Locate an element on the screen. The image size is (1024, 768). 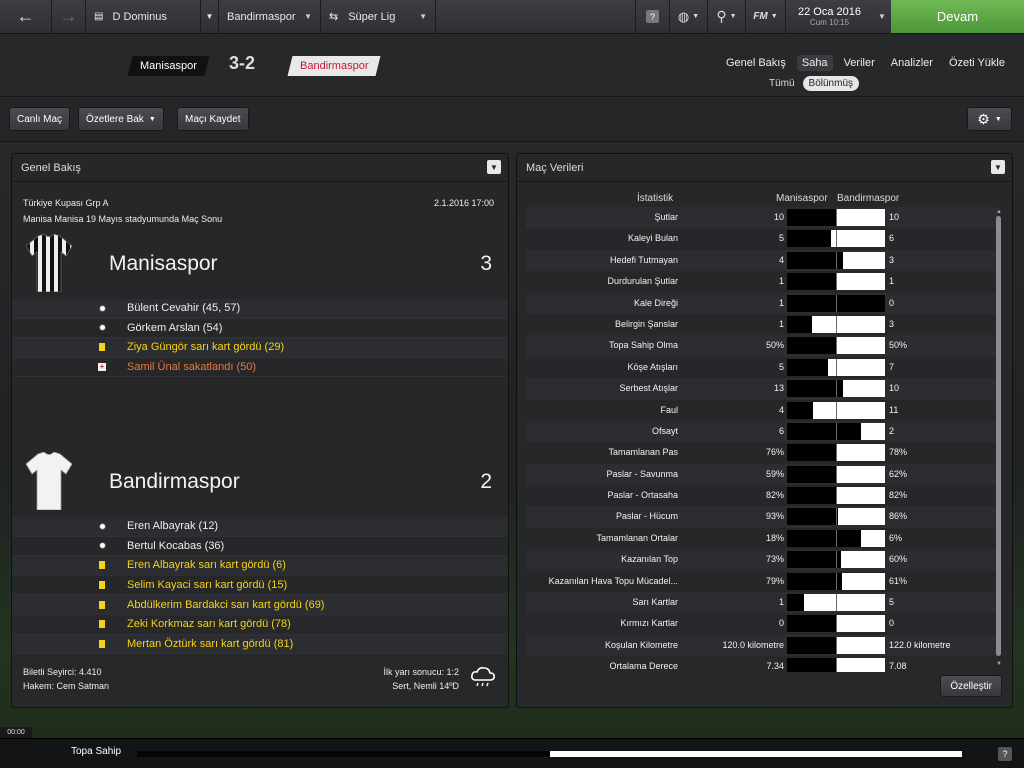
calendar-dropdown: ▼ is located at coordinates (882, 16).